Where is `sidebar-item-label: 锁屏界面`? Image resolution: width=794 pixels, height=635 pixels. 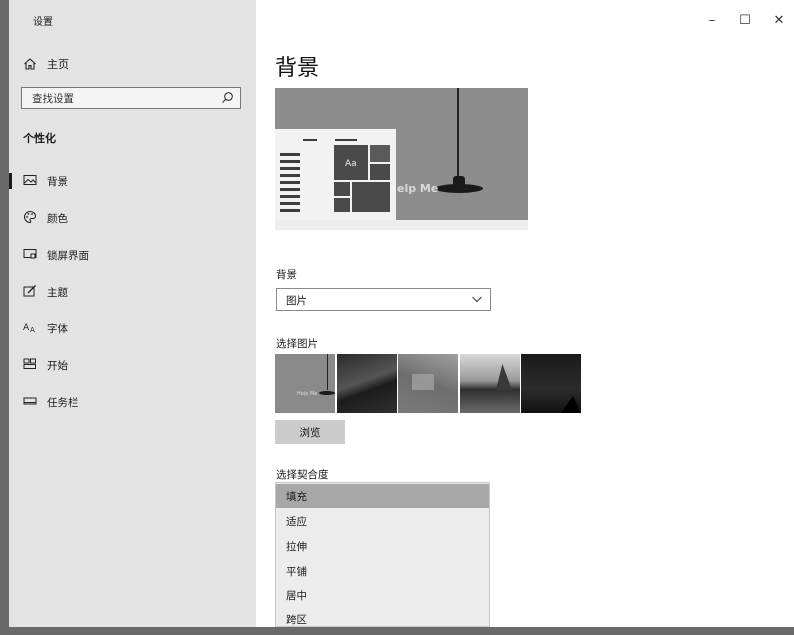
sidebar-item-label: 锁屏界面 is located at coordinates (68, 256).